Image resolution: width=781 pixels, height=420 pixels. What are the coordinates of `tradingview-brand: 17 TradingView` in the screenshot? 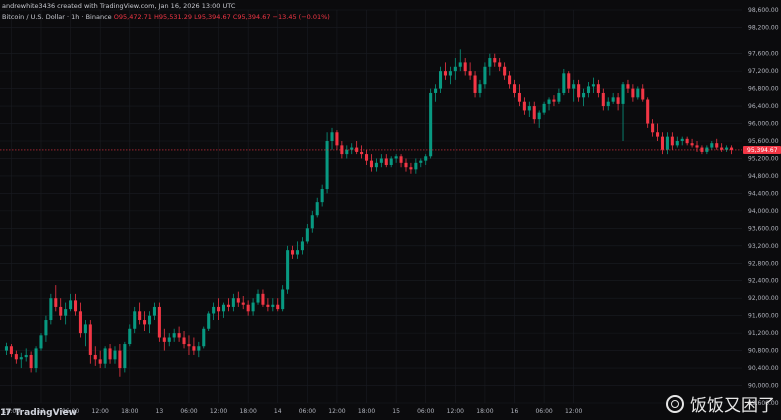 It's located at (38, 413).